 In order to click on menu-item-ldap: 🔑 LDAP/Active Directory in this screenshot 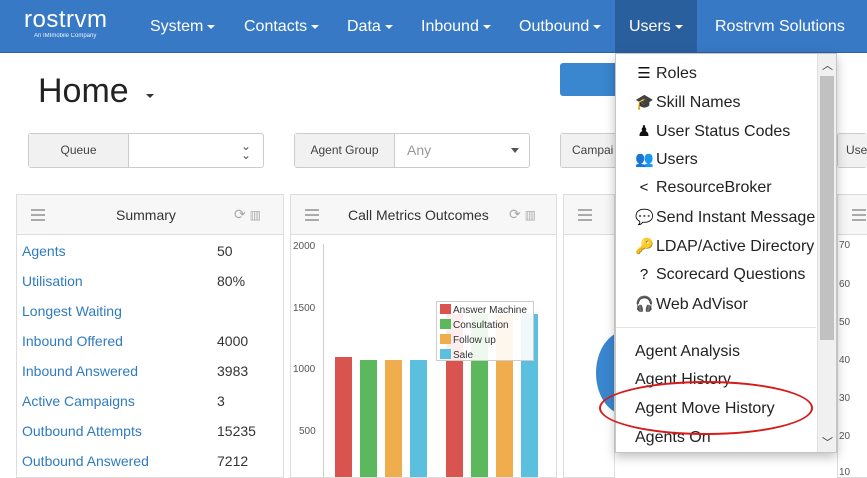, I will do `click(724, 246)`.